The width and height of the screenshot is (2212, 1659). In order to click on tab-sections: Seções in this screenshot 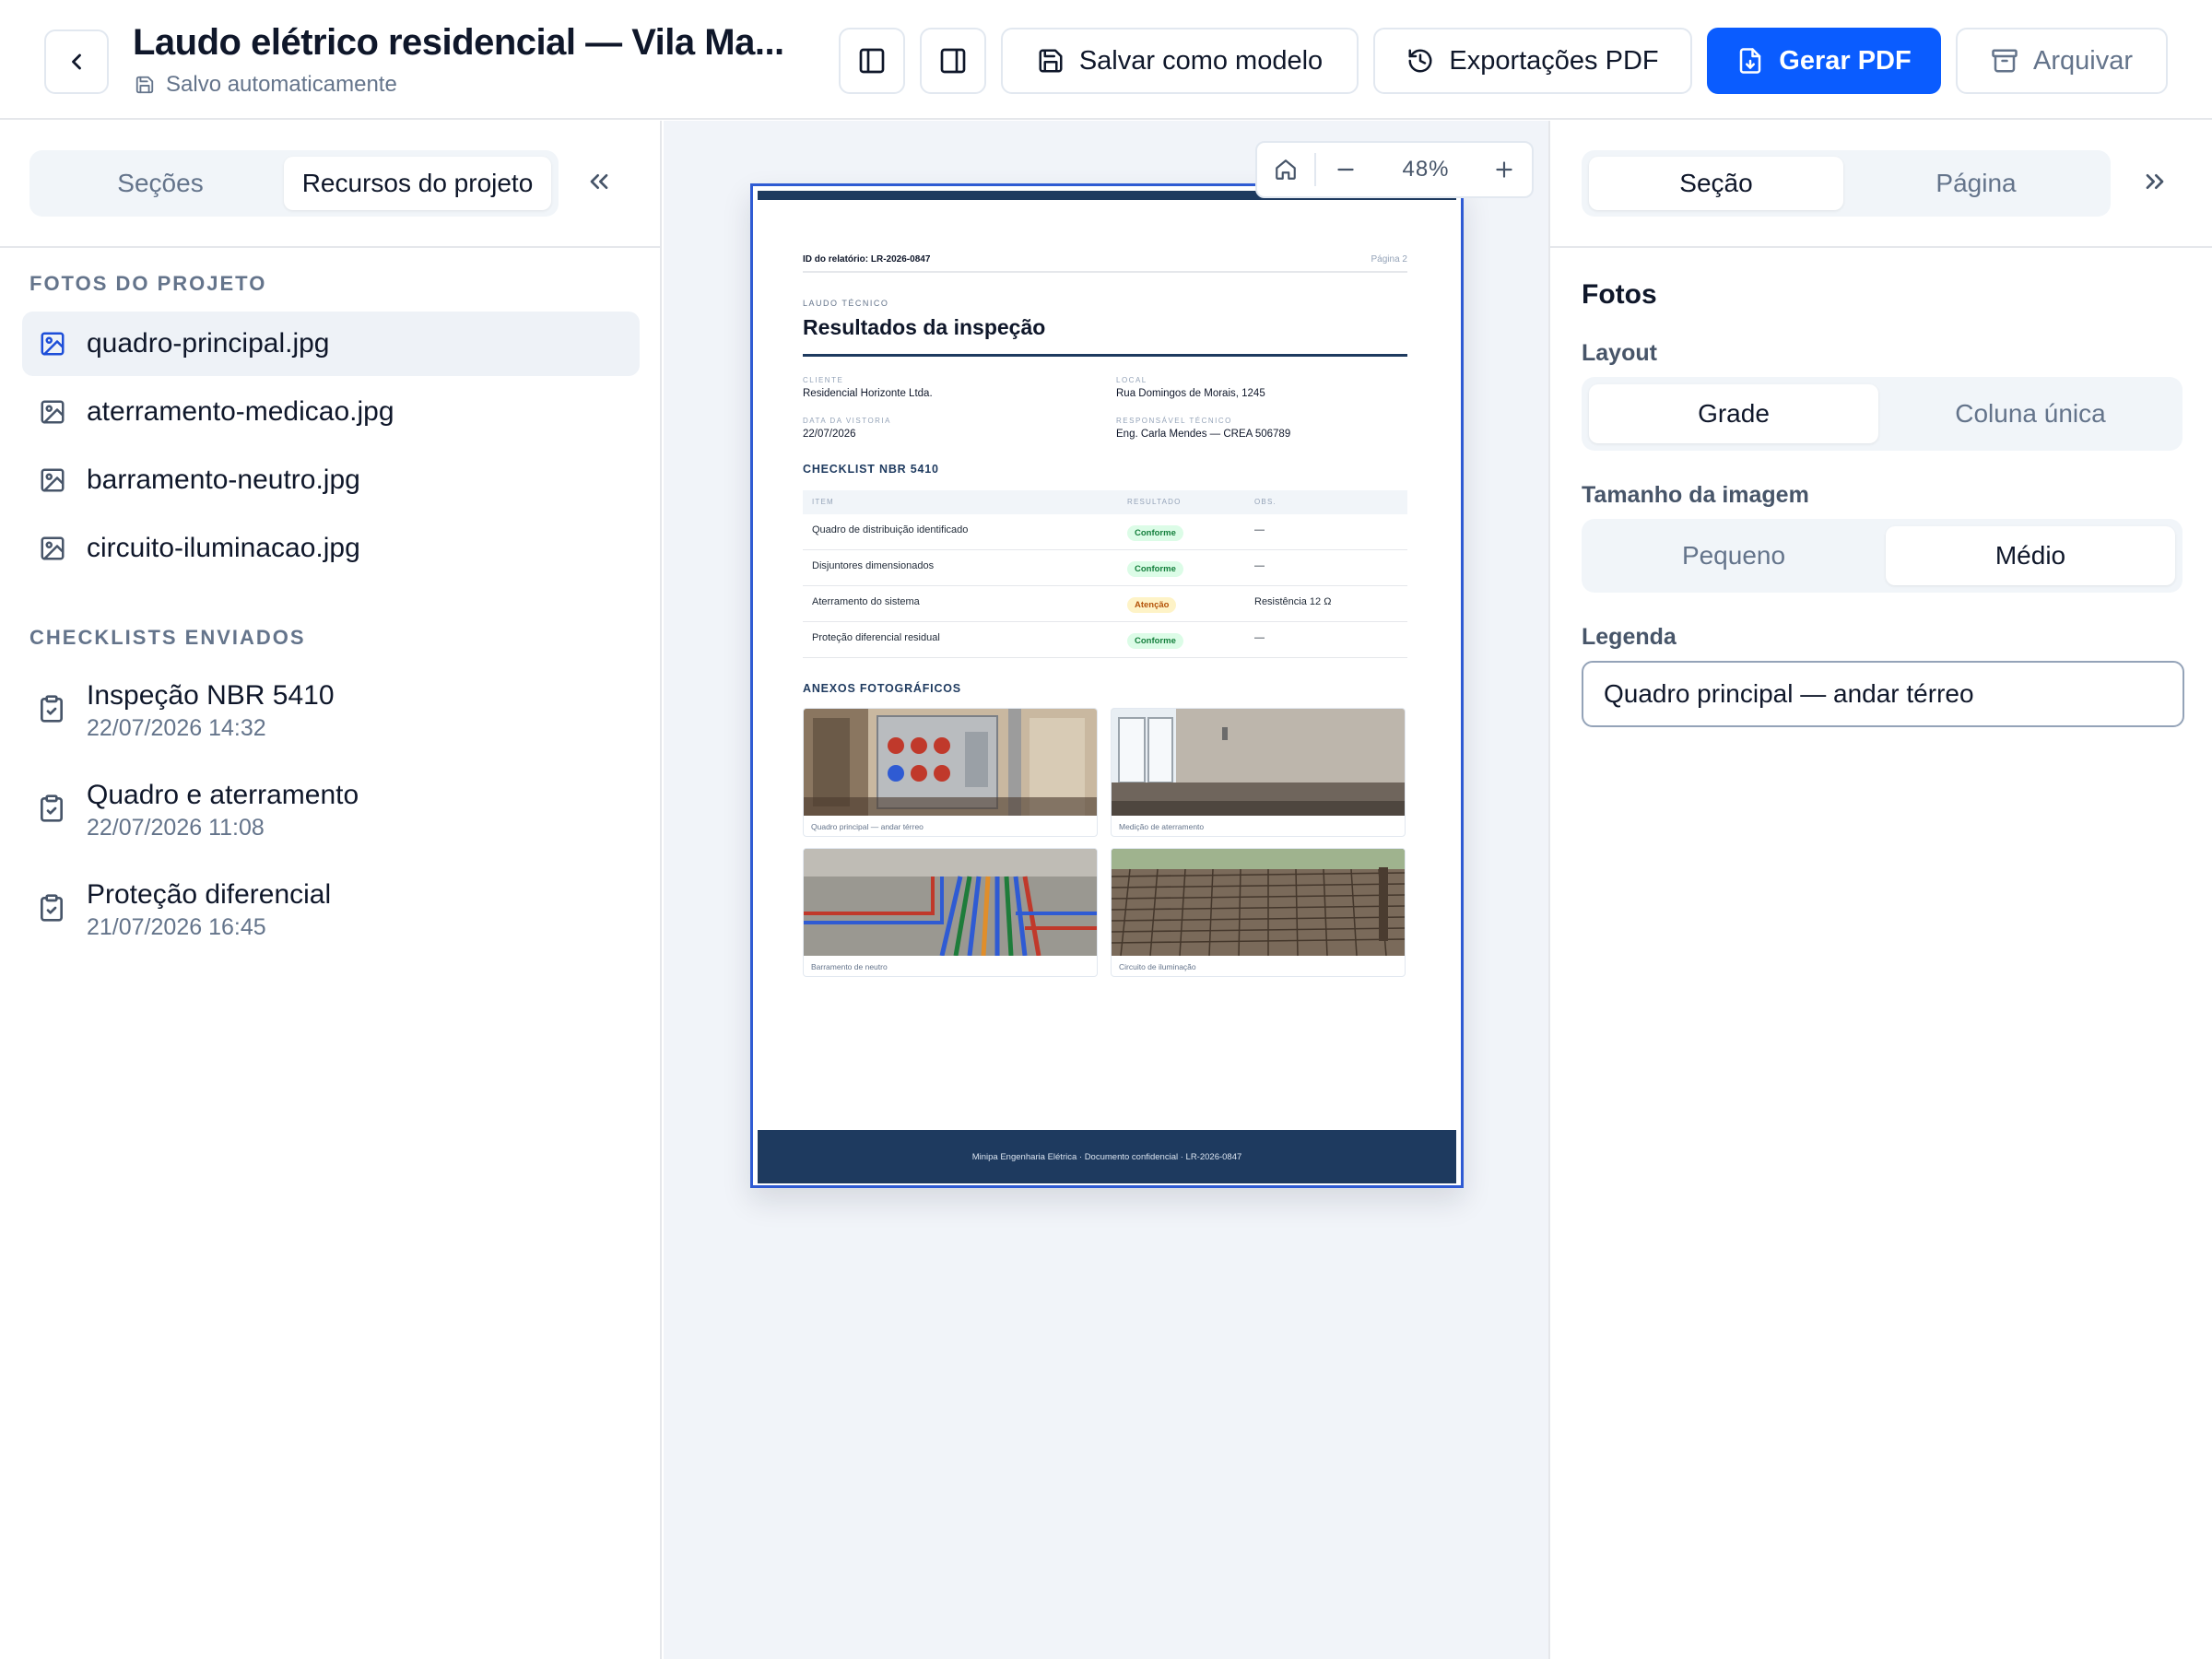, I will do `click(160, 183)`.